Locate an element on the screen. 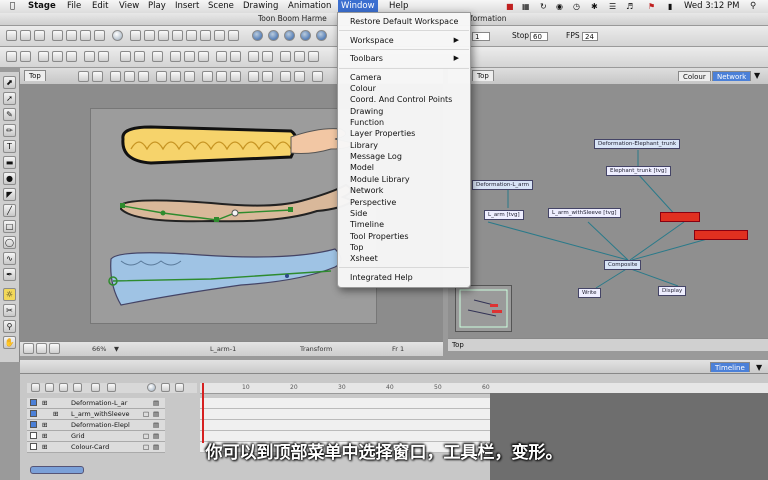  tool-e-icon is located at coordinates (191, 35).